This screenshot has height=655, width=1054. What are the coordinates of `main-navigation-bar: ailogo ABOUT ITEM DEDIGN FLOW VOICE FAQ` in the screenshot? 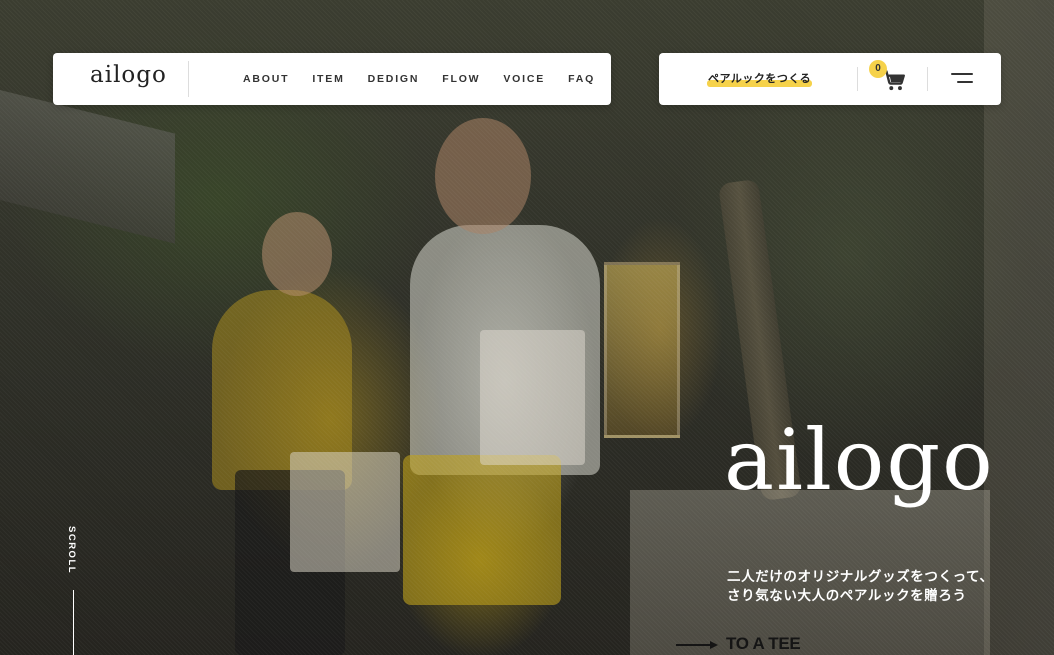 It's located at (332, 79).